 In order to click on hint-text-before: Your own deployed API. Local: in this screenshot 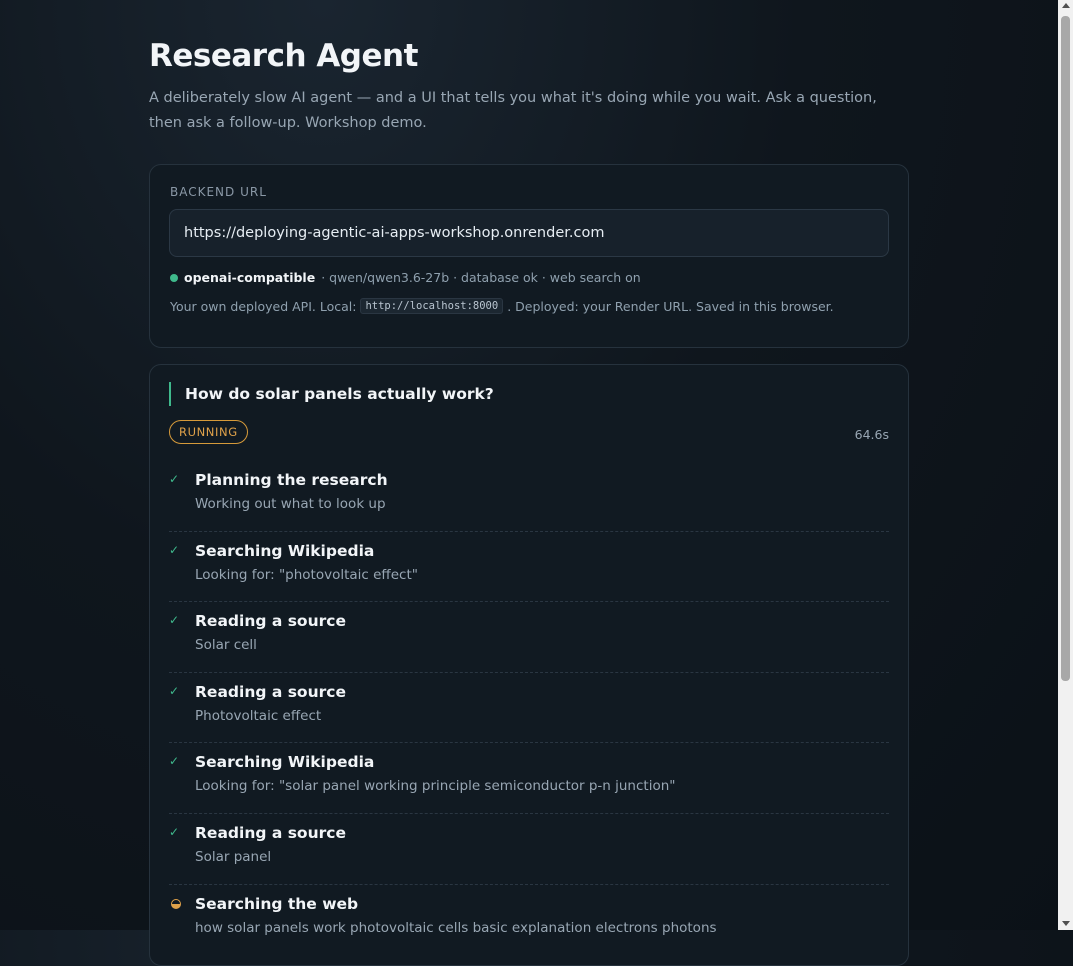, I will do `click(263, 306)`.